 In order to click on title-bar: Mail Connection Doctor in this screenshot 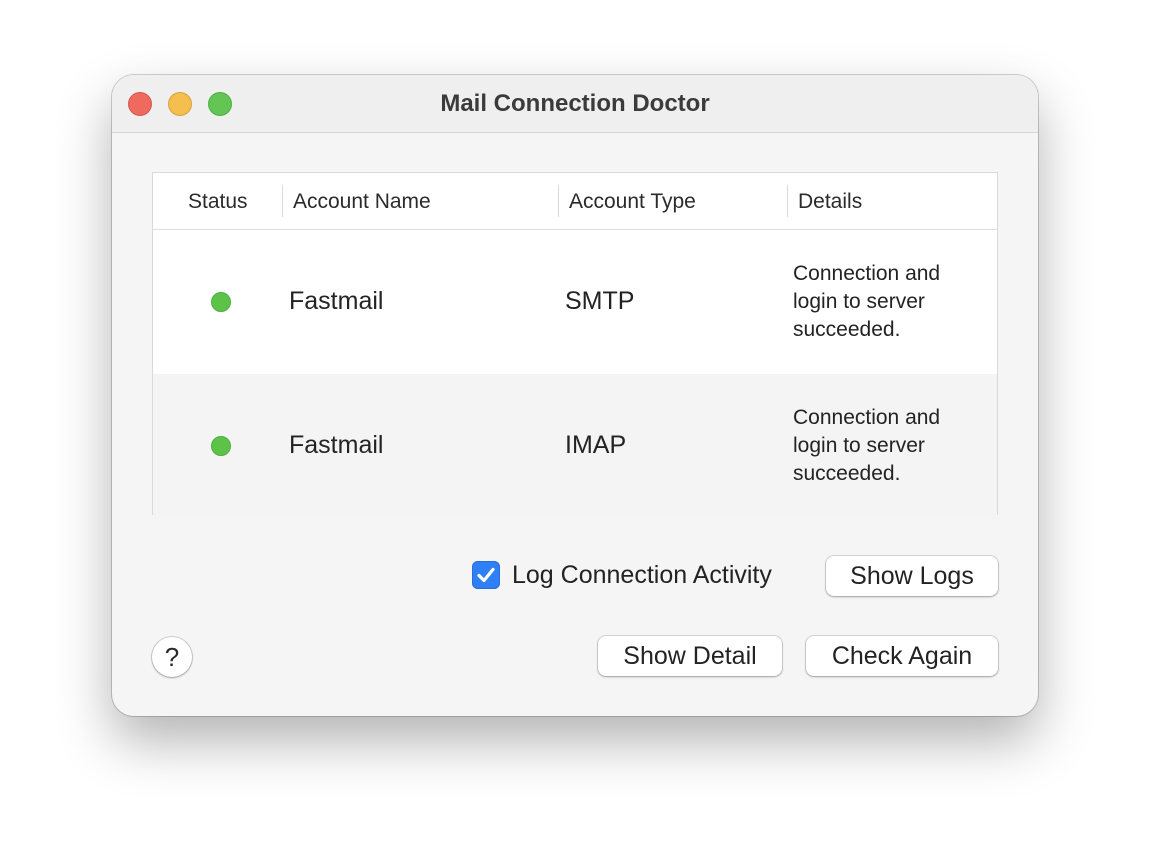, I will do `click(575, 104)`.